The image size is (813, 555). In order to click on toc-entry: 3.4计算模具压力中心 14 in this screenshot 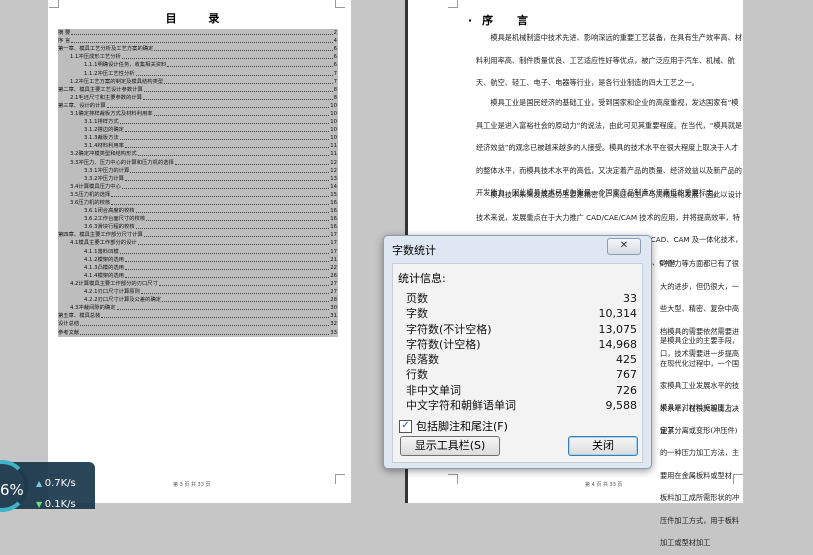, I will do `click(198, 186)`.